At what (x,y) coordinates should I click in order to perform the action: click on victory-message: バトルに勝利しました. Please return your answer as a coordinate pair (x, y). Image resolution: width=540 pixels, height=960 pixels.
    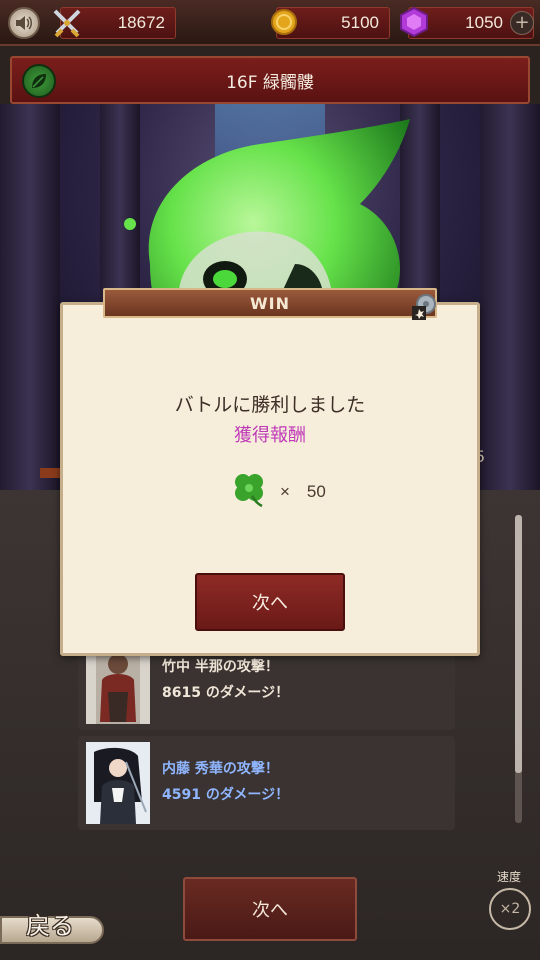
    Looking at the image, I should click on (270, 405).